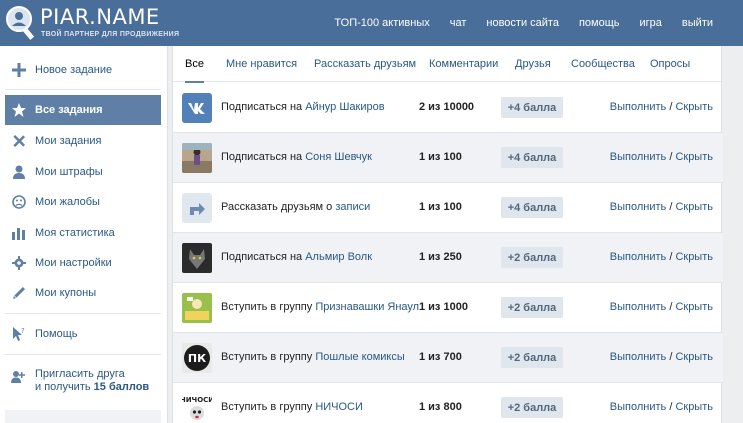 This screenshot has width=743, height=423. I want to click on task-progress: 1 из 250, so click(440, 257).